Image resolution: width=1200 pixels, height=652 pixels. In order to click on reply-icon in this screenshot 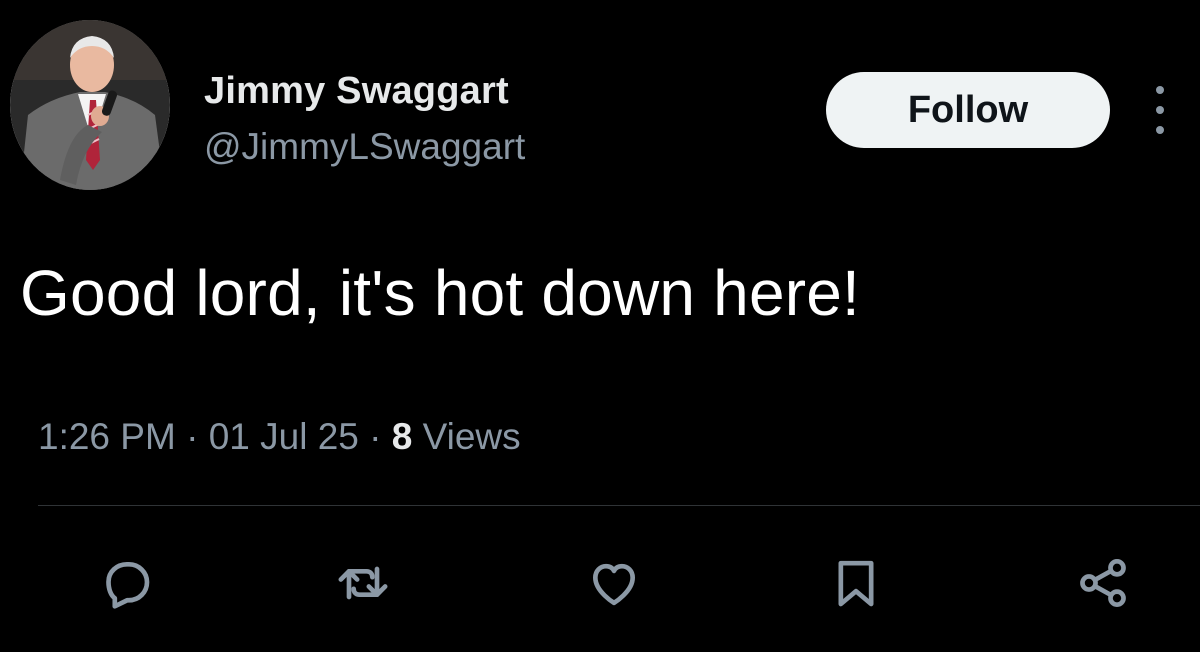, I will do `click(128, 585)`.